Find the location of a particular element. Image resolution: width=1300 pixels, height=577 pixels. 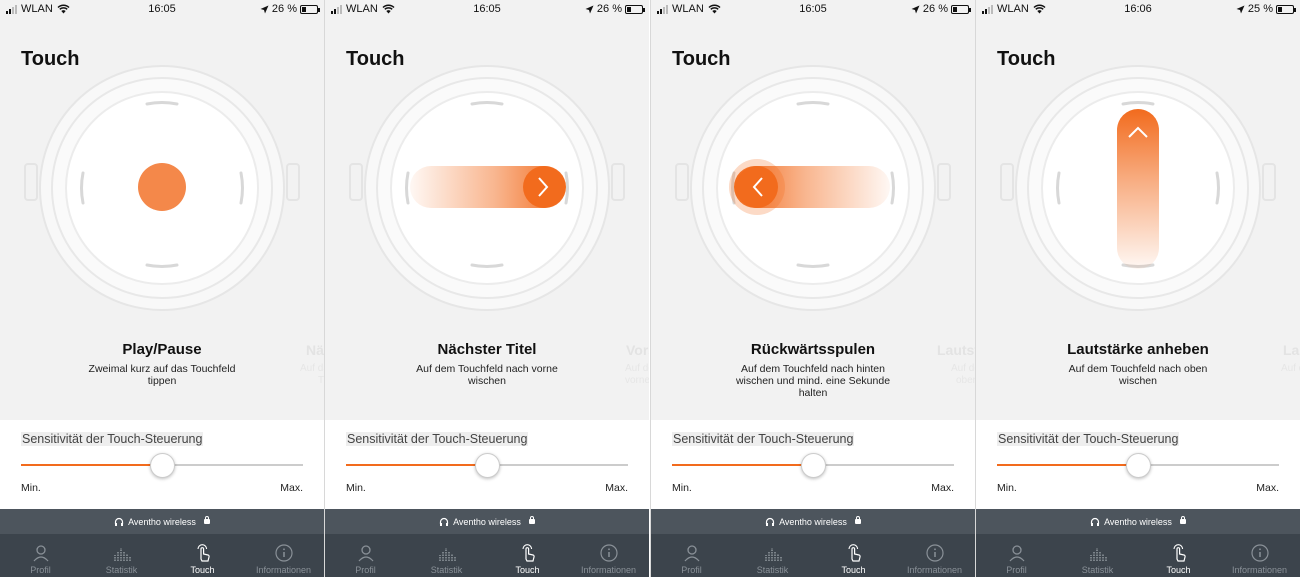

next-card-description: Auf dem T is located at coordinates (637, 368).